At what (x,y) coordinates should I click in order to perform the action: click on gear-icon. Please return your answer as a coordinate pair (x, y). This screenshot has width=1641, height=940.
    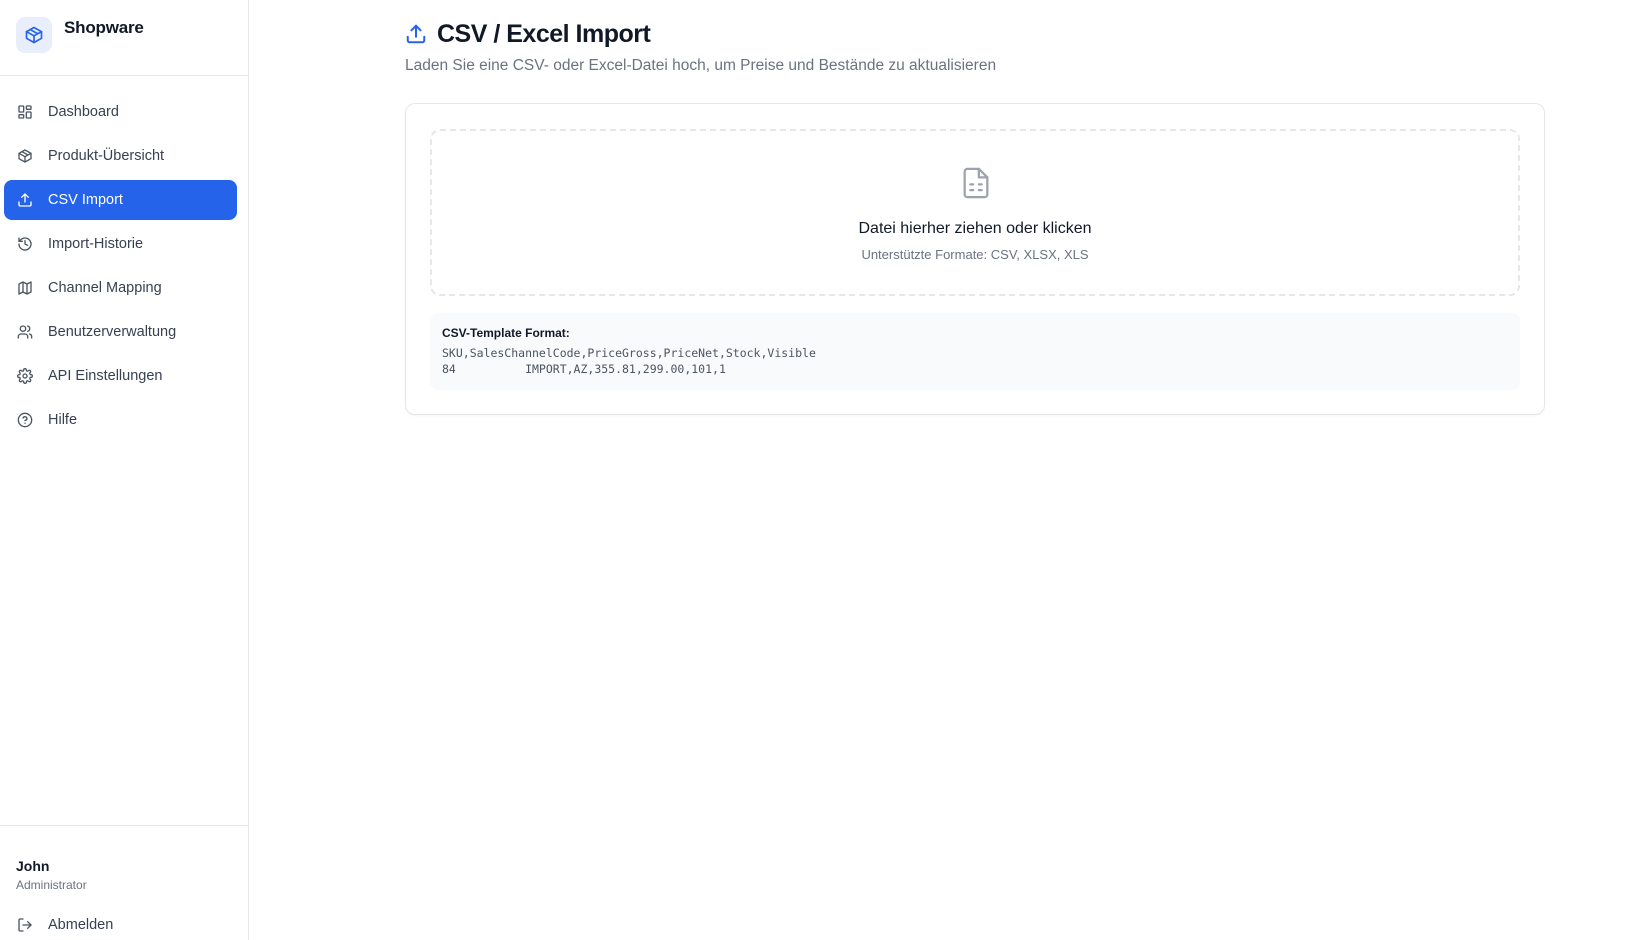
    Looking at the image, I should click on (25, 376).